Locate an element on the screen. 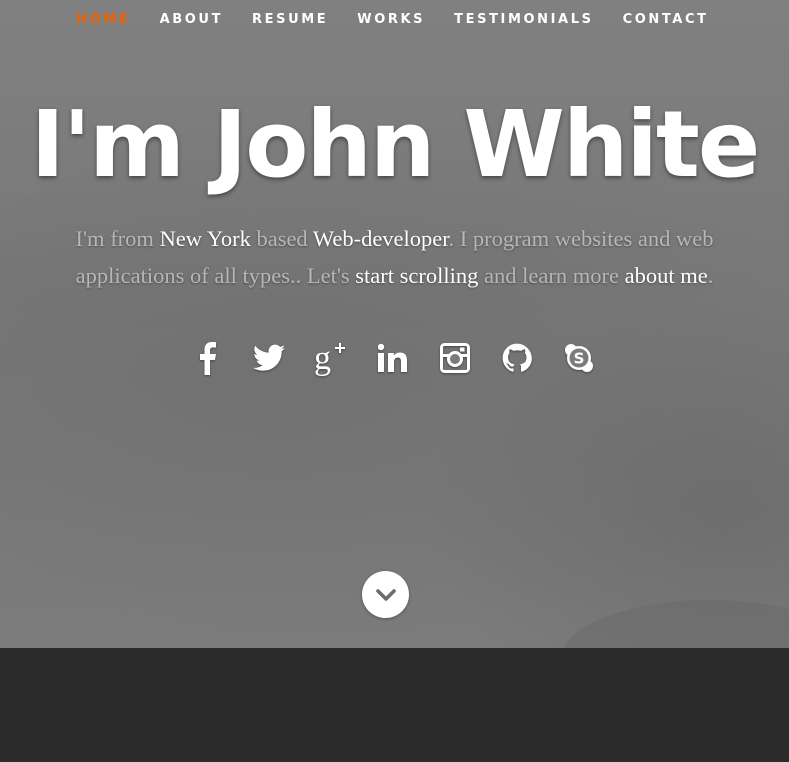 Image resolution: width=789 pixels, height=762 pixels. nav-works: WORKS is located at coordinates (391, 19).